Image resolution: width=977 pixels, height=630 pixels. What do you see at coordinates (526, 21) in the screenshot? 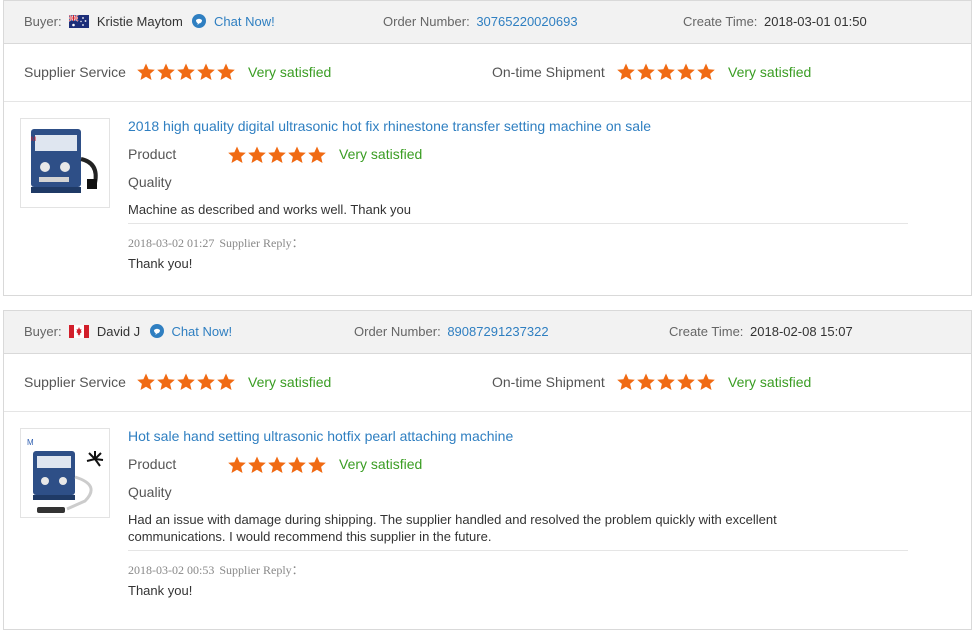
I see `order-number-link: 30765220020693` at bounding box center [526, 21].